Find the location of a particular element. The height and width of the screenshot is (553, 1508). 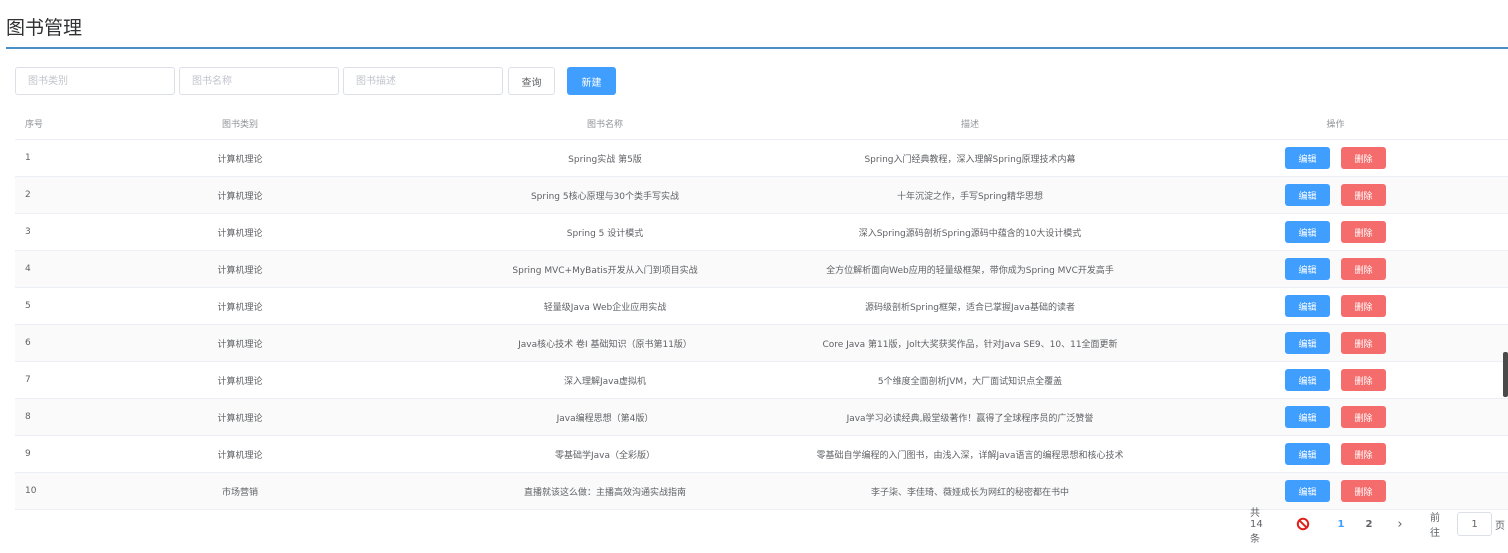

row-description: 十年沉淀之作，手写Spring精华思想 is located at coordinates (970, 196).